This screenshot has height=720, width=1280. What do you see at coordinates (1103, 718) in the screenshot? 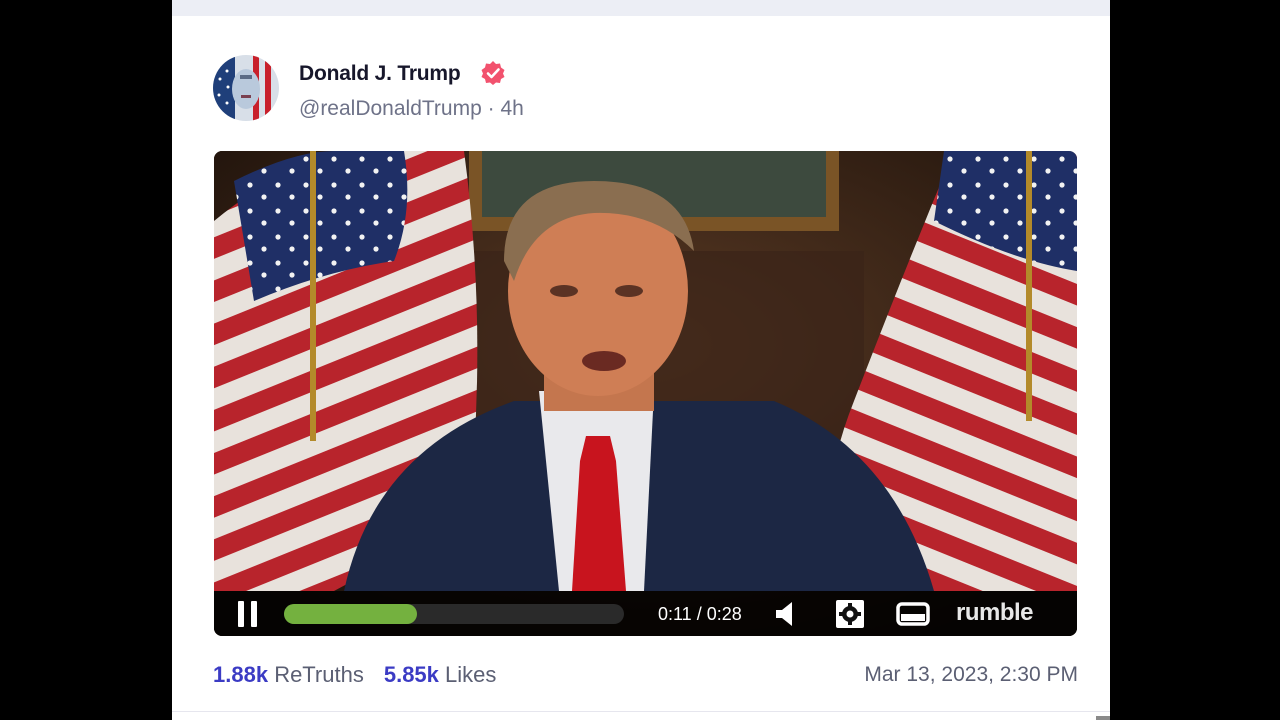
I see `resize-corner-icon` at bounding box center [1103, 718].